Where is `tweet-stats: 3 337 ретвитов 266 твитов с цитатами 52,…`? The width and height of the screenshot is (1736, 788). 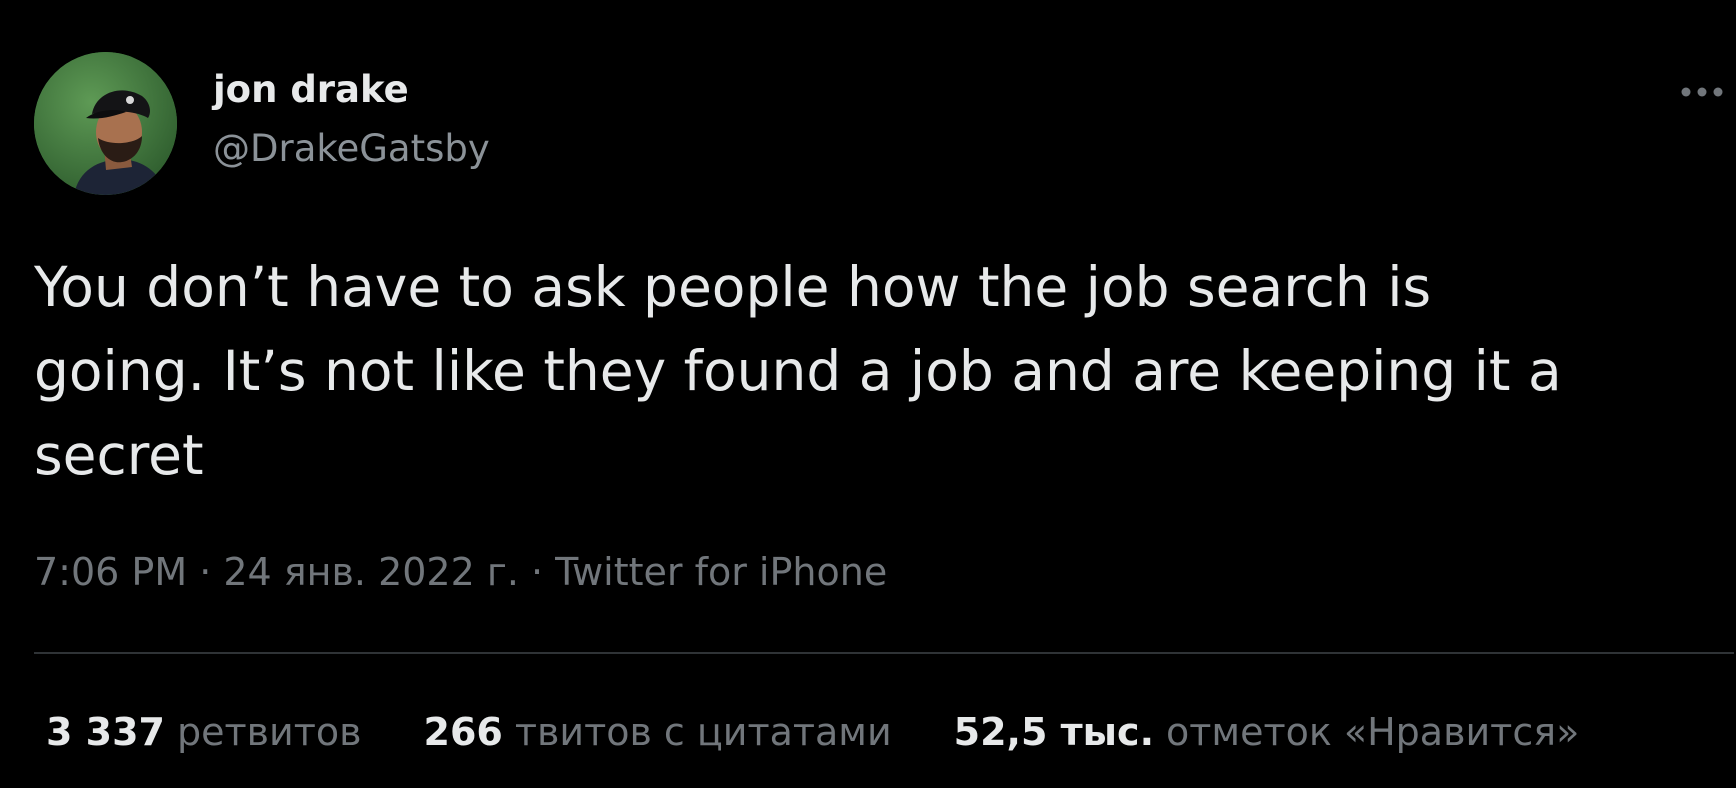
tweet-stats: 3 337 ретвитов 266 твитов с цитатами 52,… is located at coordinates (843, 732).